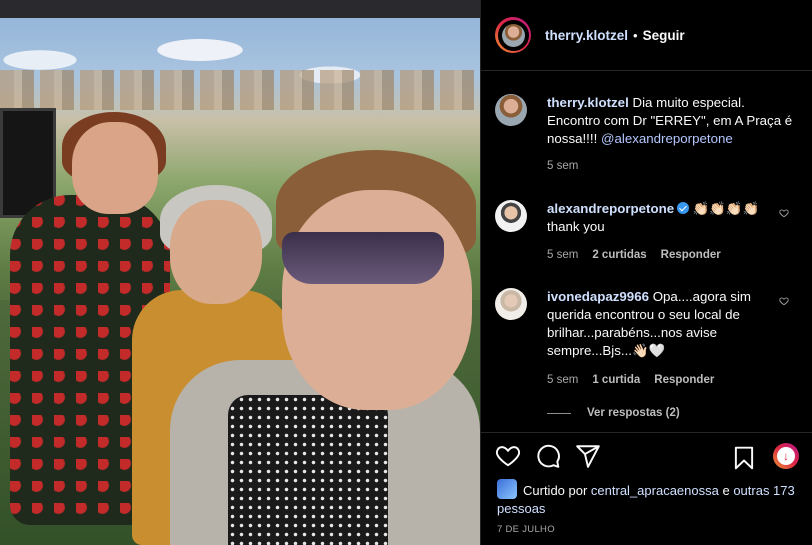 This screenshot has height=545, width=812. What do you see at coordinates (559, 413) in the screenshot?
I see `view-replies-line` at bounding box center [559, 413].